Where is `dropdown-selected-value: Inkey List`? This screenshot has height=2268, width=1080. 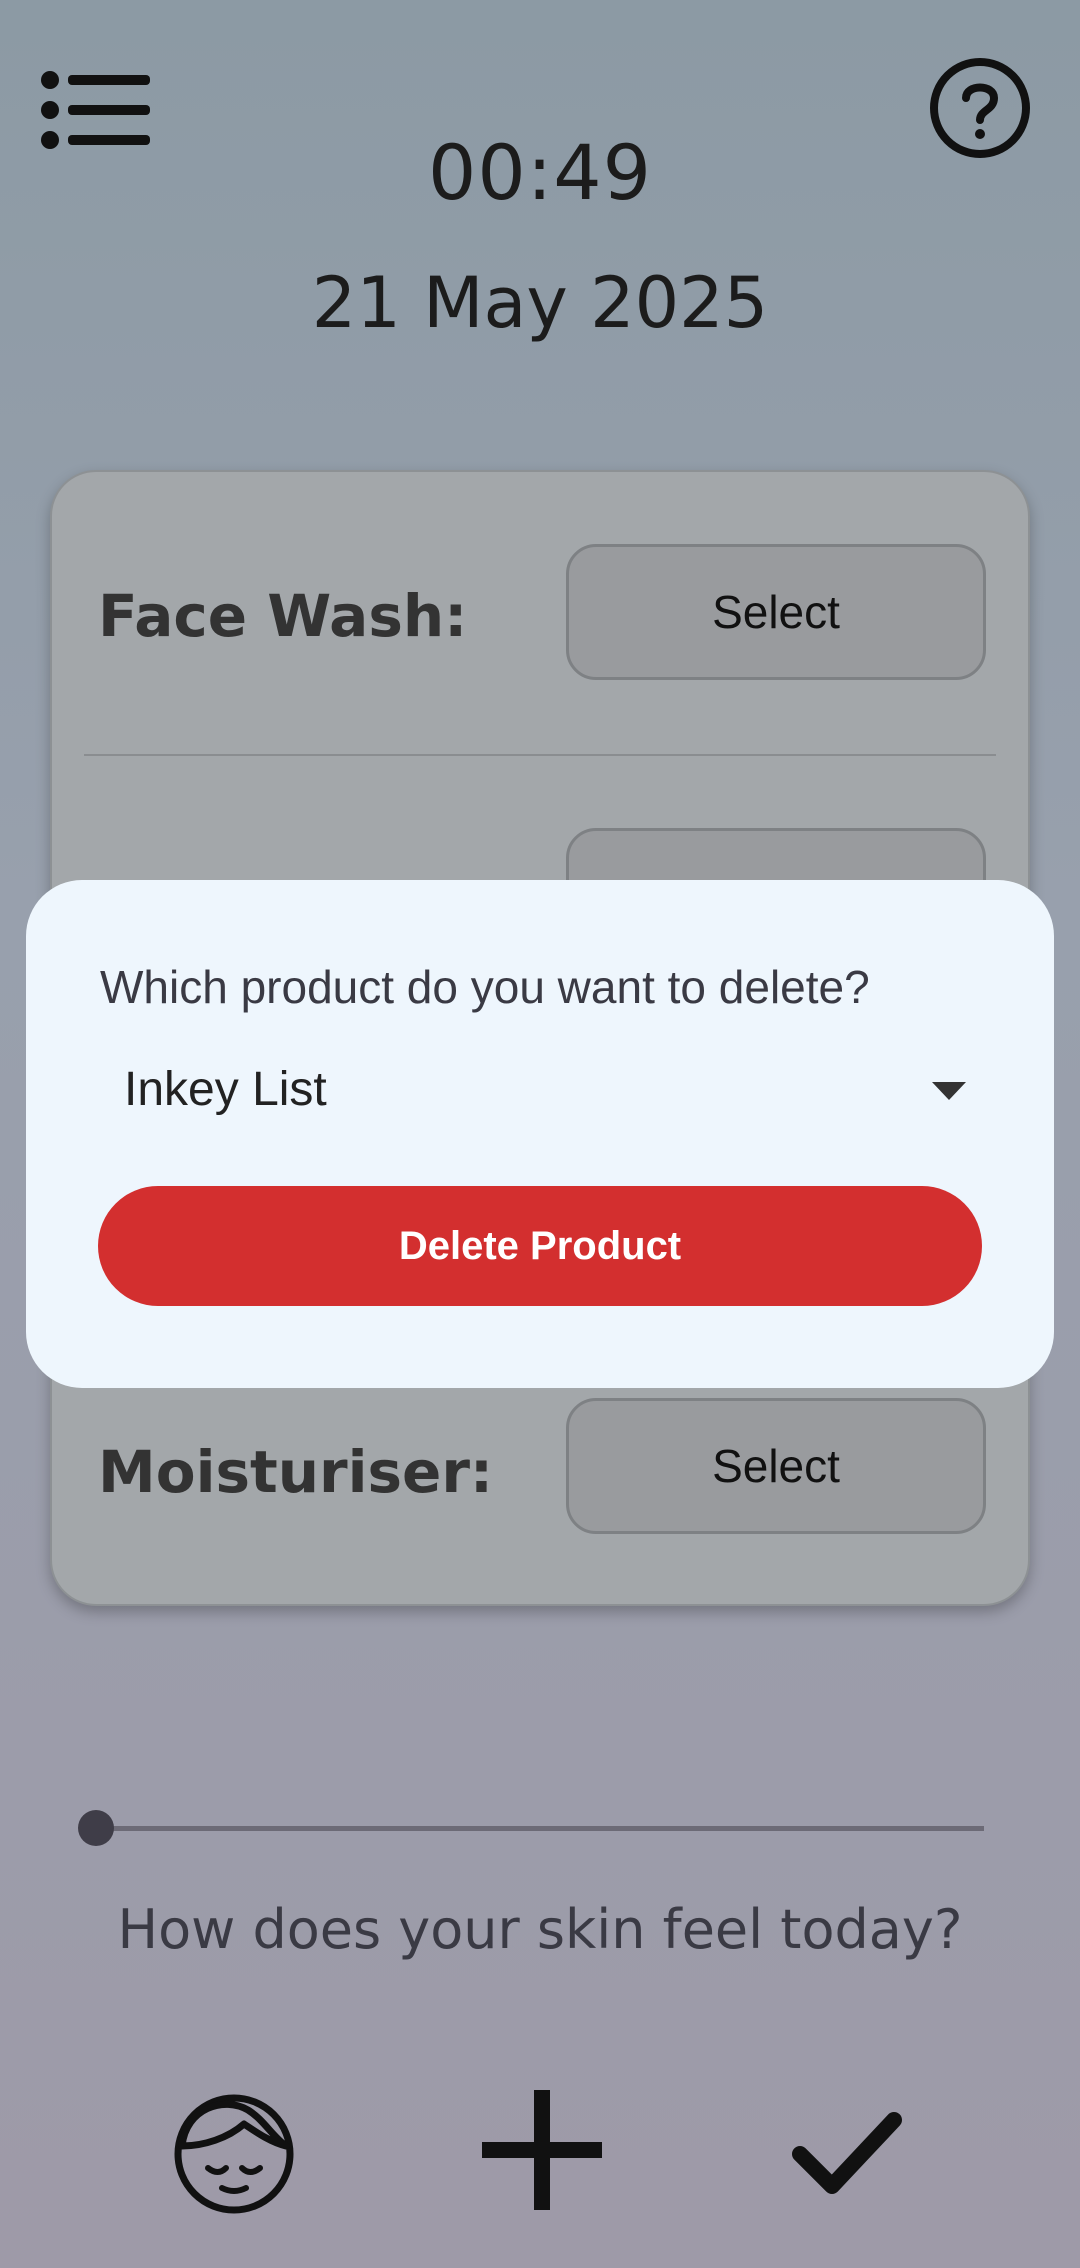 dropdown-selected-value: Inkey List is located at coordinates (225, 1089).